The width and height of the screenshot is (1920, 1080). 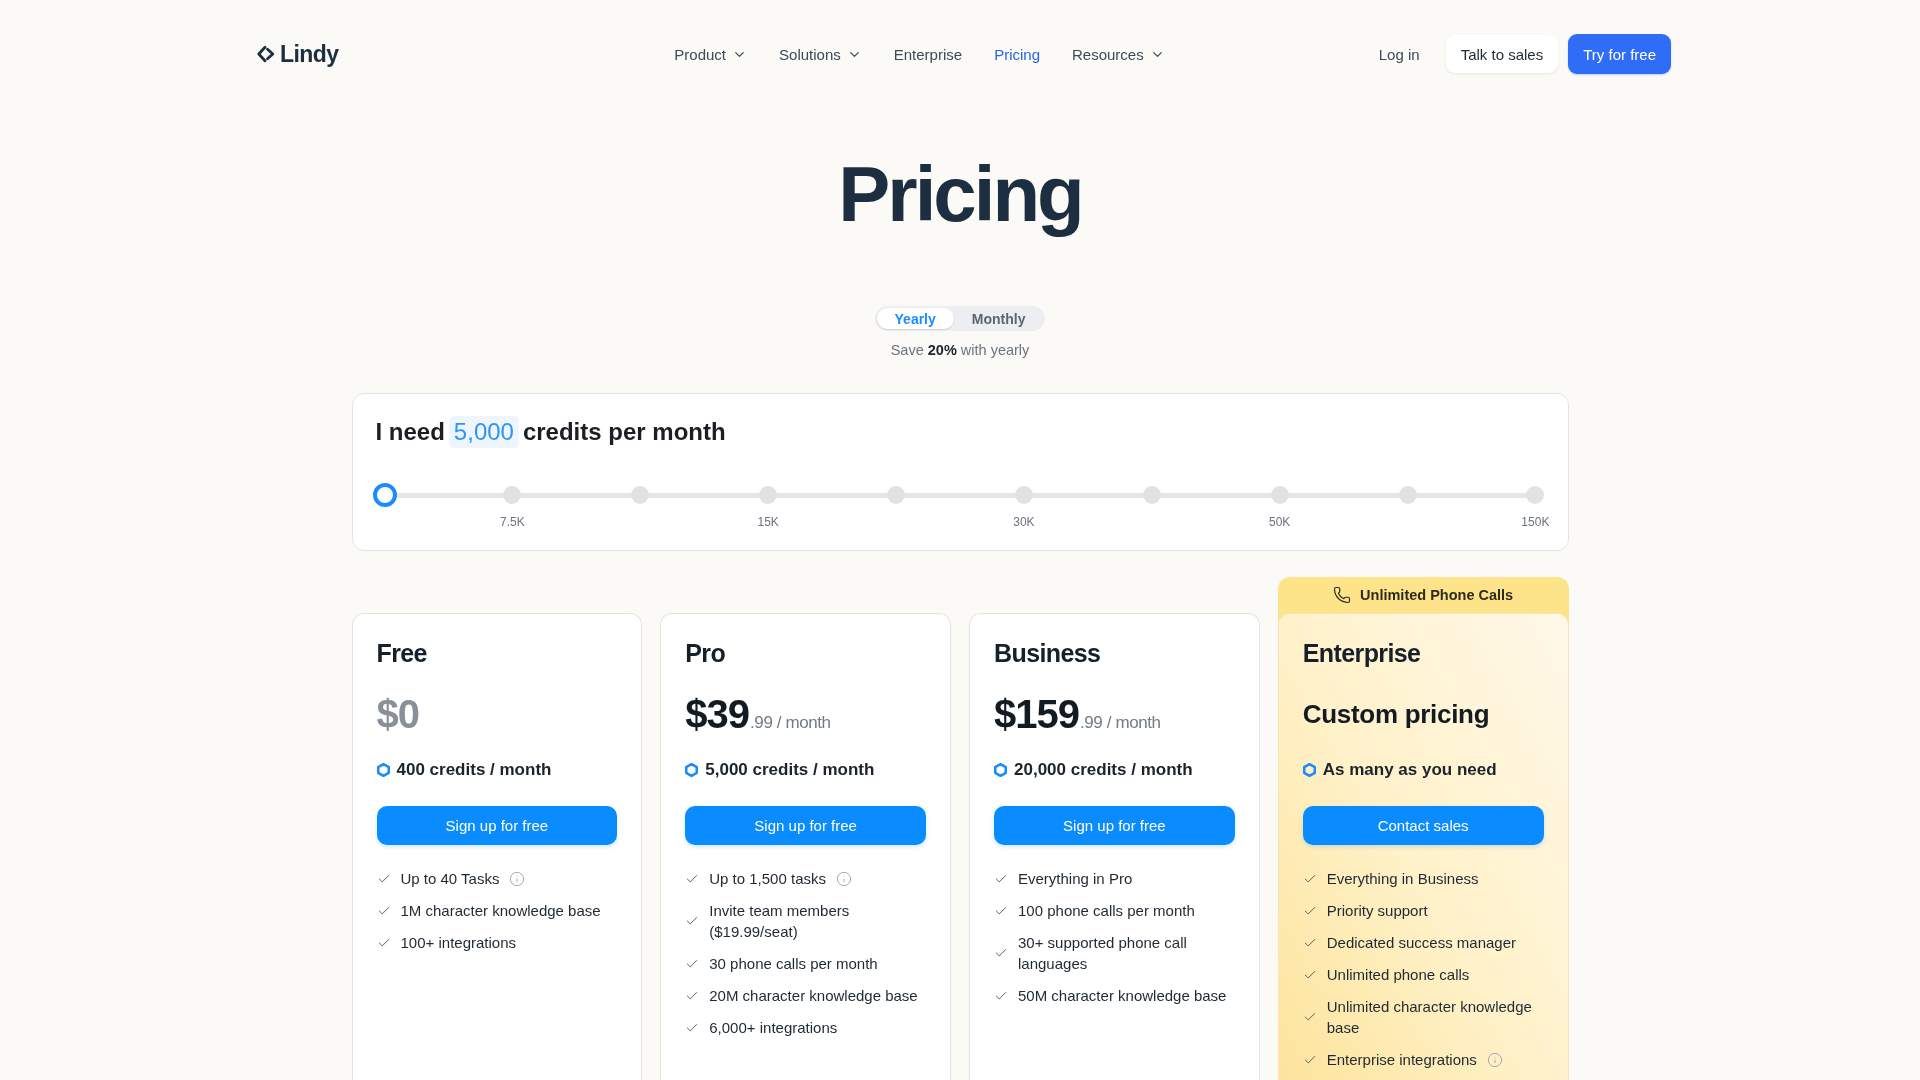 What do you see at coordinates (458, 943) in the screenshot?
I see `feature-text: 100+ integrations` at bounding box center [458, 943].